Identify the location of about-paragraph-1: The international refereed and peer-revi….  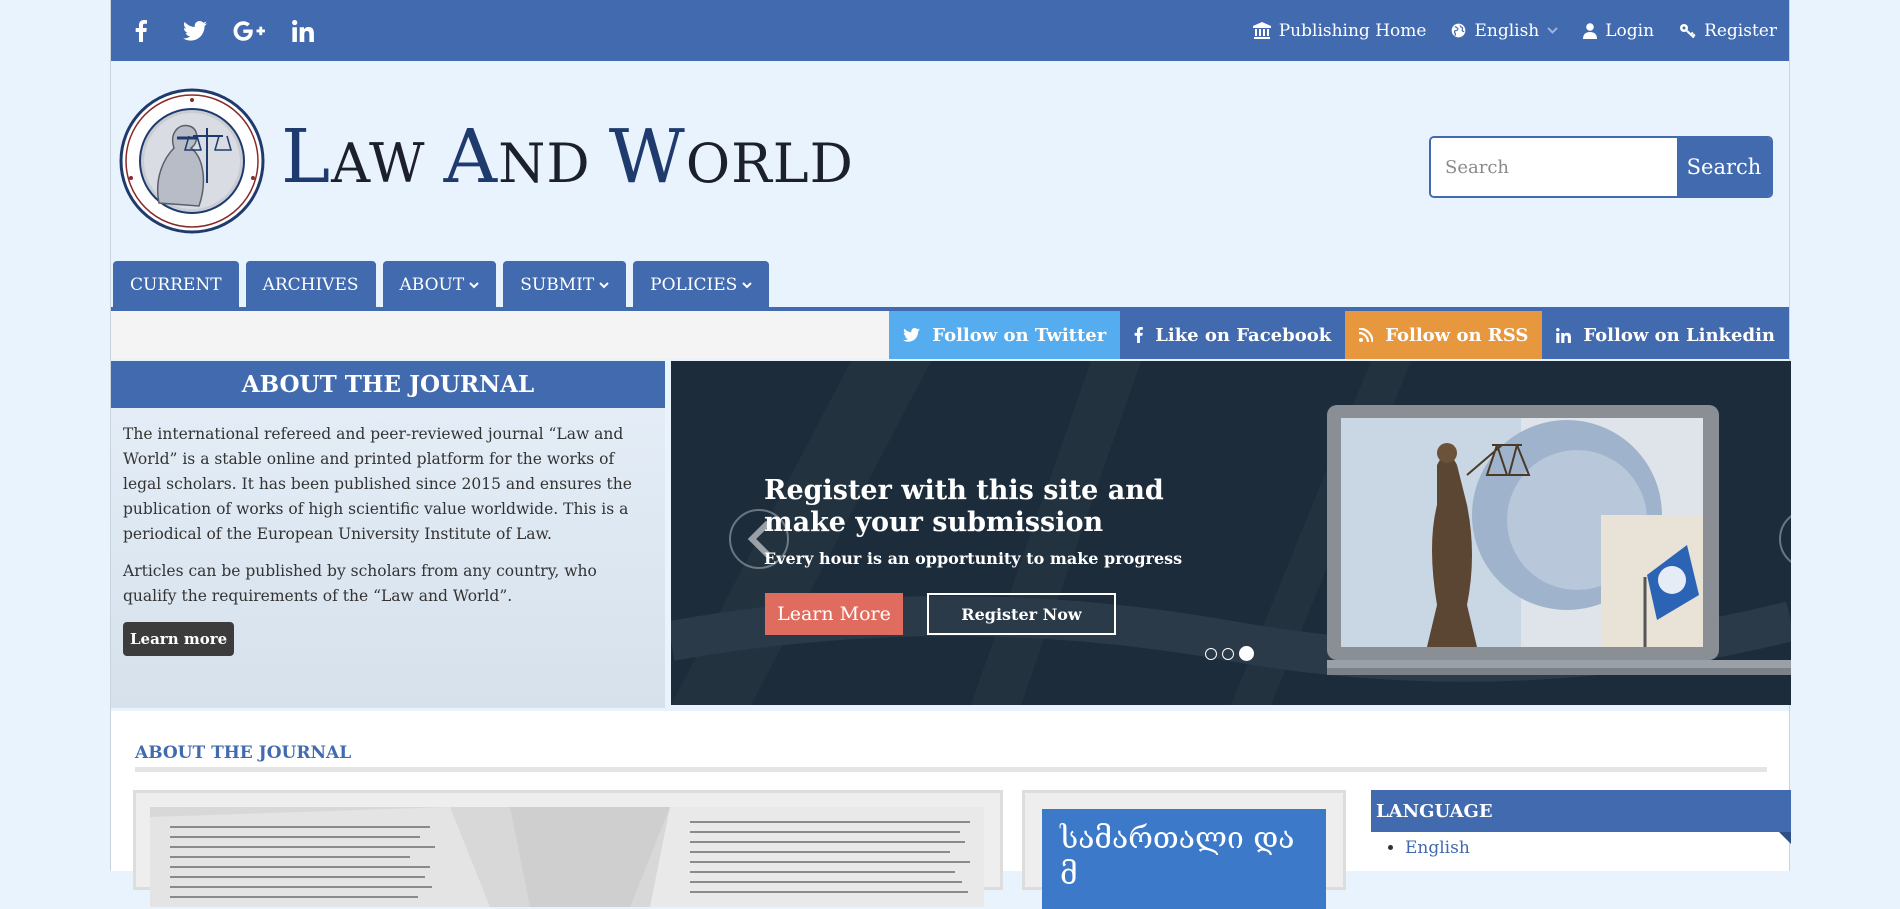
(377, 484).